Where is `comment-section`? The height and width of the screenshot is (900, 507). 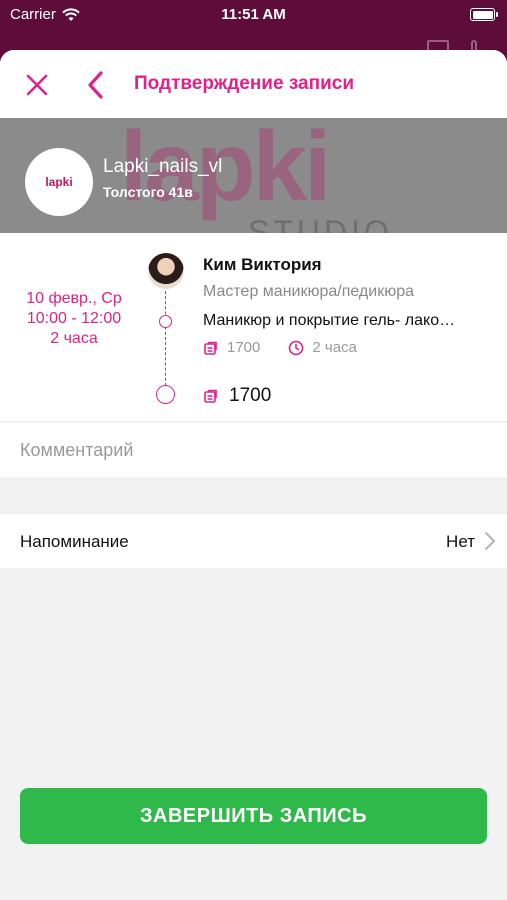 comment-section is located at coordinates (253, 450).